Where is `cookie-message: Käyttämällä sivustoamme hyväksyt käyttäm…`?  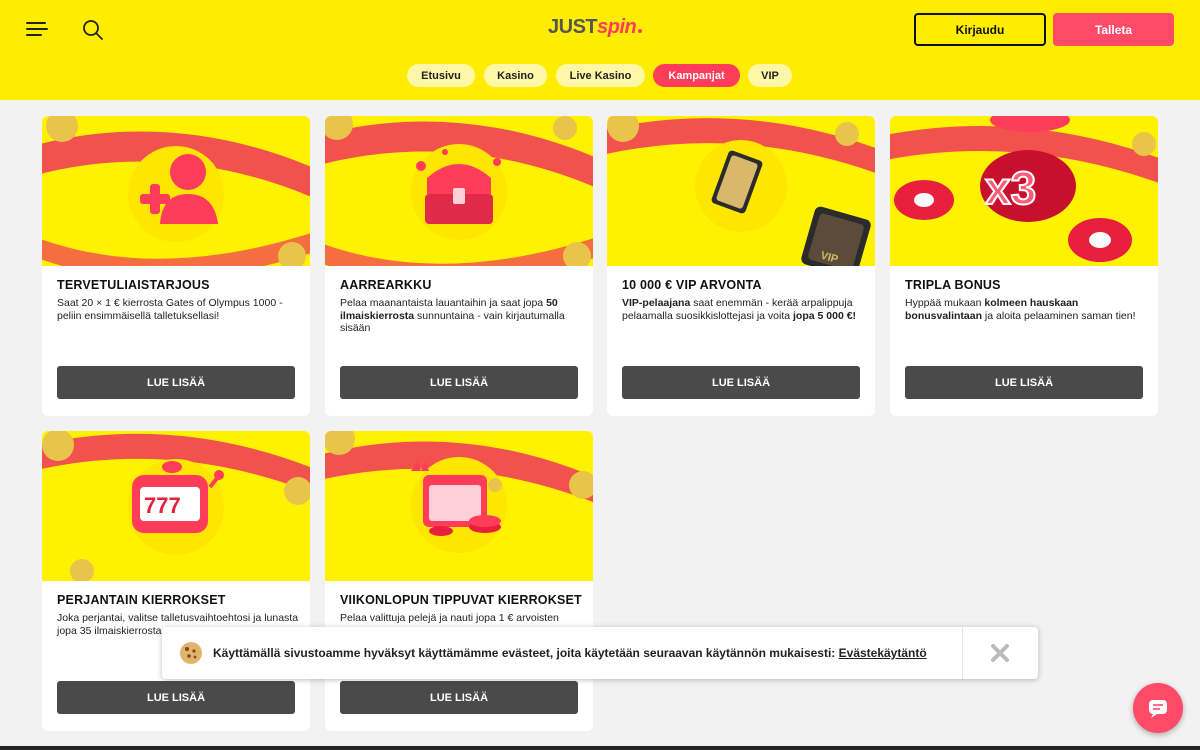
cookie-message: Käyttämällä sivustoamme hyväksyt käyttäm… is located at coordinates (570, 653).